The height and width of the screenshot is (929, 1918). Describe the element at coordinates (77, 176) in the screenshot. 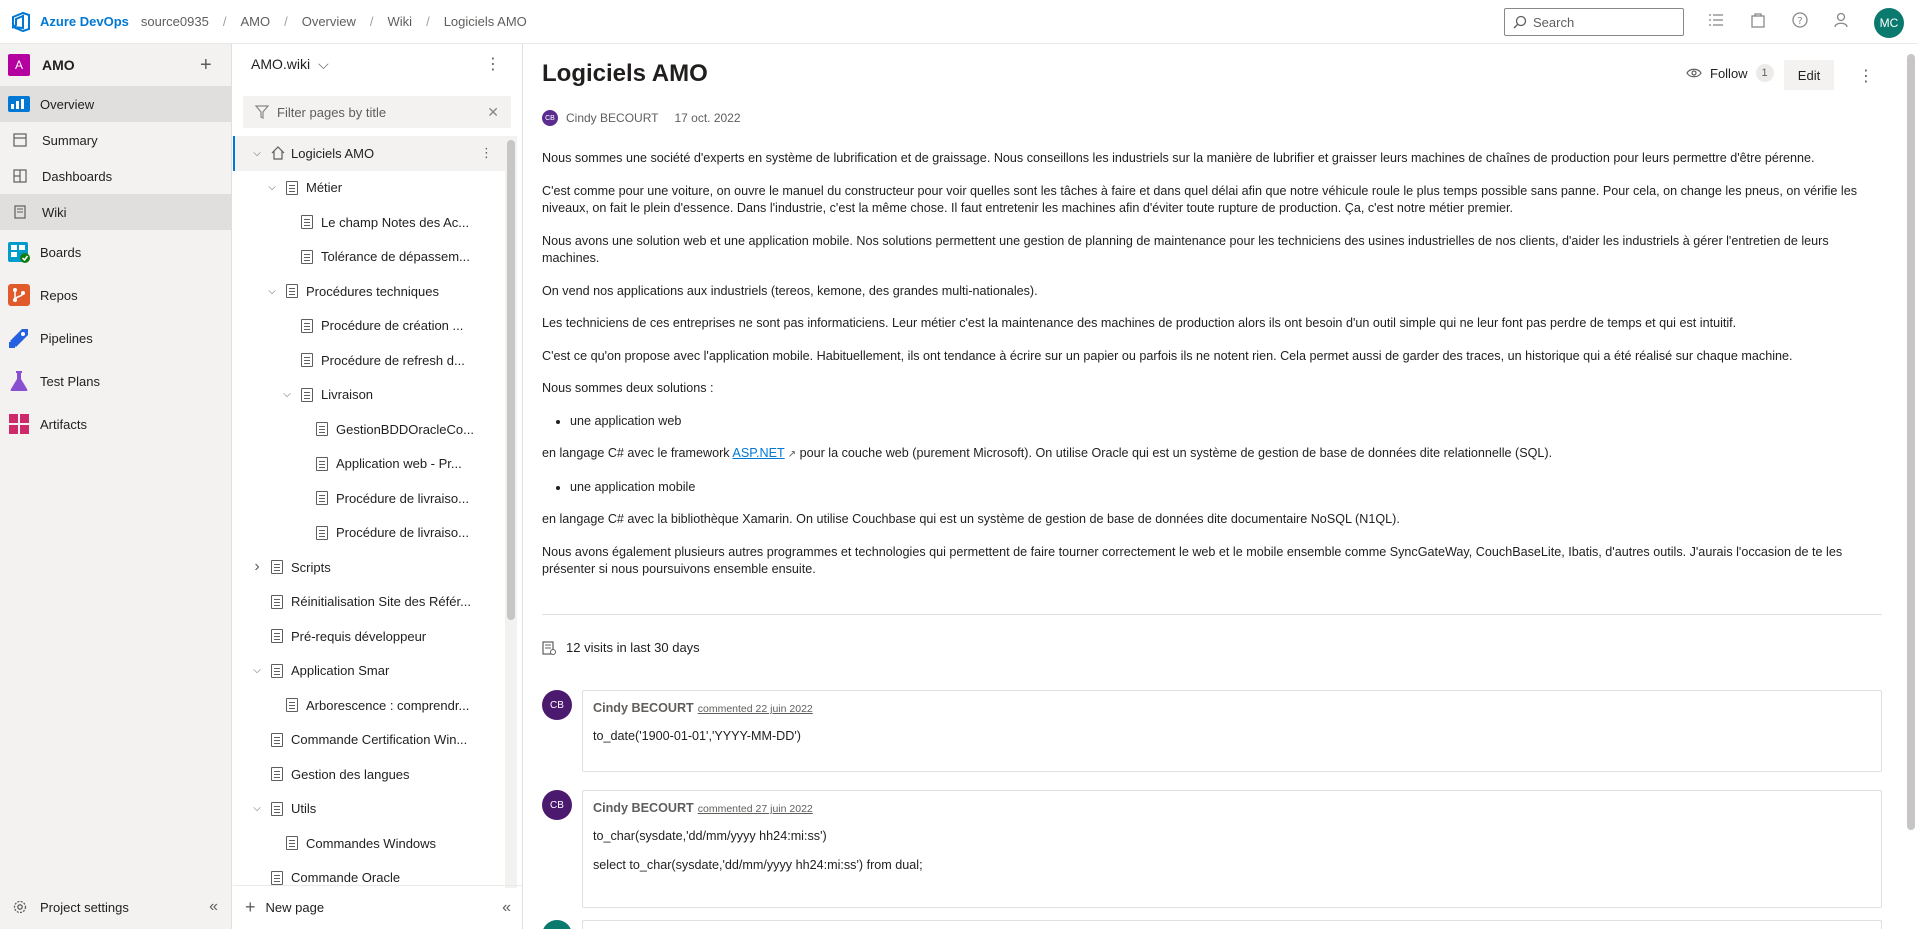

I see `nav-label: Dashboards` at that location.